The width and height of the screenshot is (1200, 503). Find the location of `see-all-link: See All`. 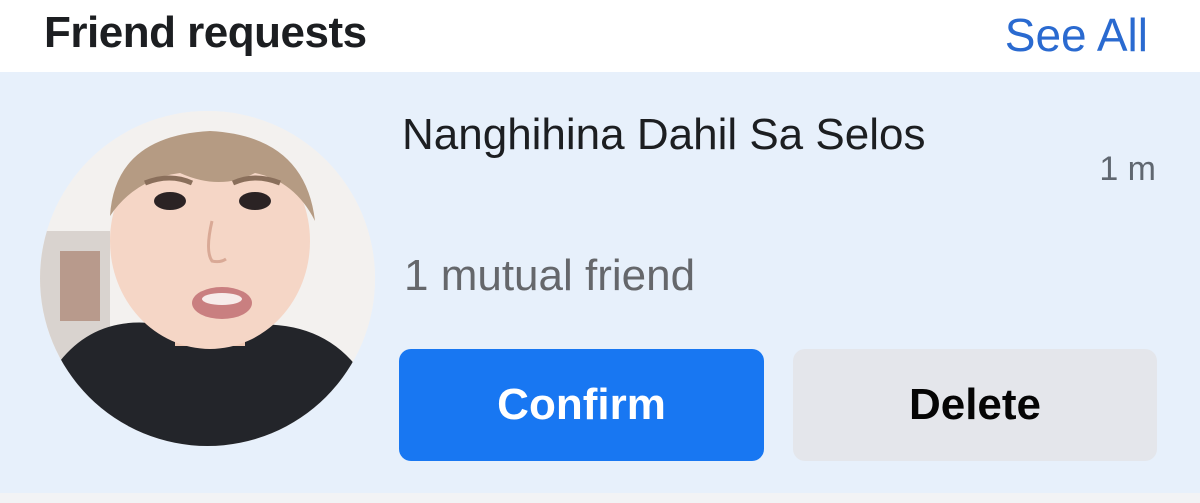

see-all-link: See All is located at coordinates (1076, 35).